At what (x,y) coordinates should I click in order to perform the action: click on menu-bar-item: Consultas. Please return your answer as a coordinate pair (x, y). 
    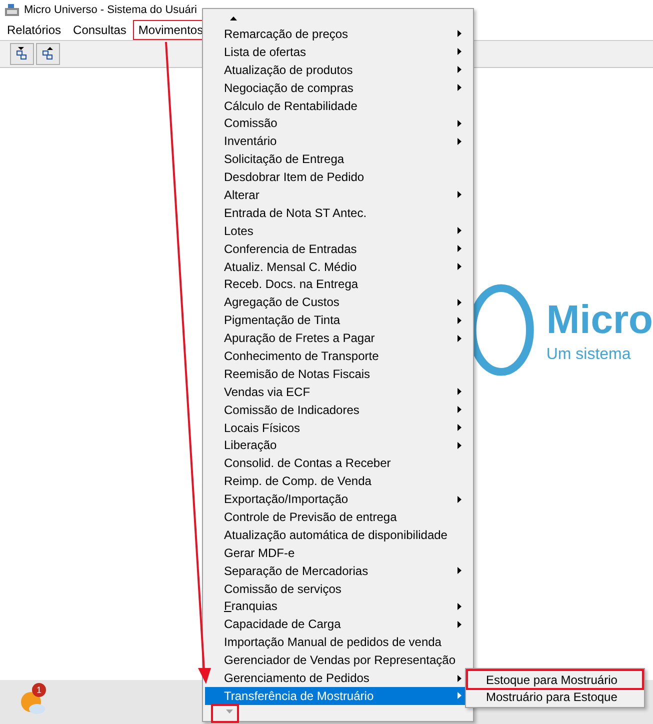
    Looking at the image, I should click on (100, 30).